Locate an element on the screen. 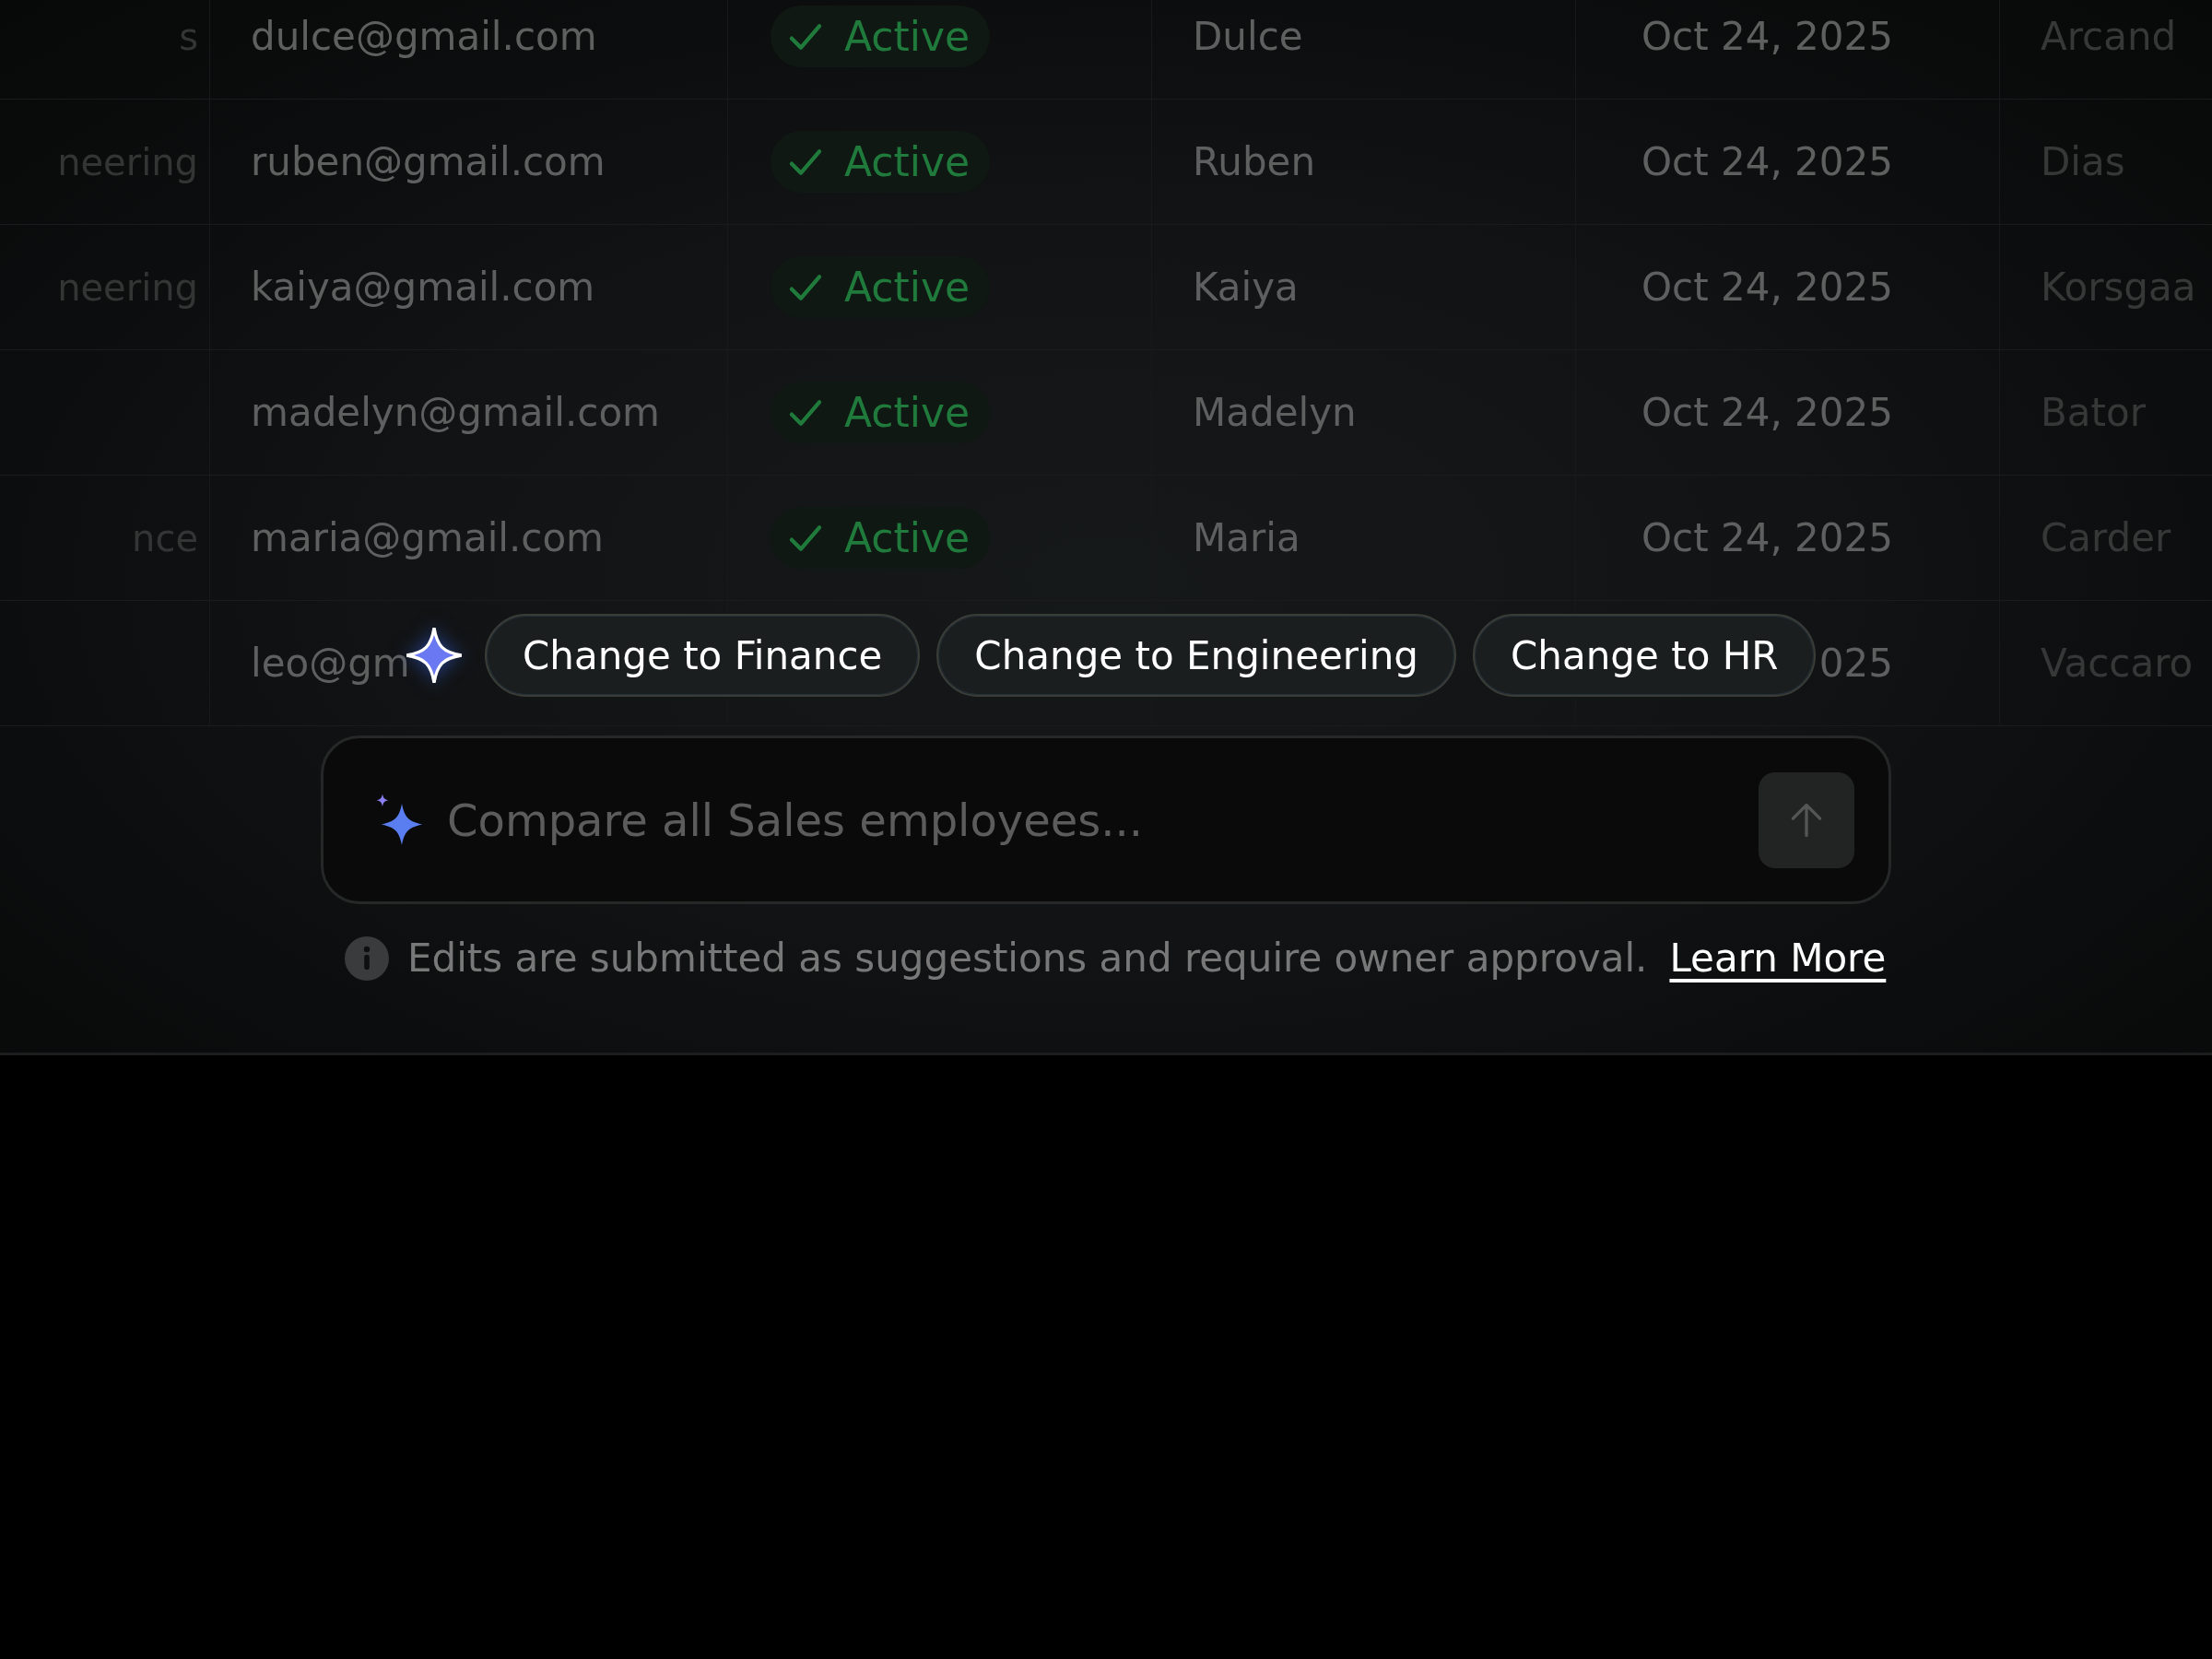  suggestion-chip: Change to HR is located at coordinates (1645, 655).